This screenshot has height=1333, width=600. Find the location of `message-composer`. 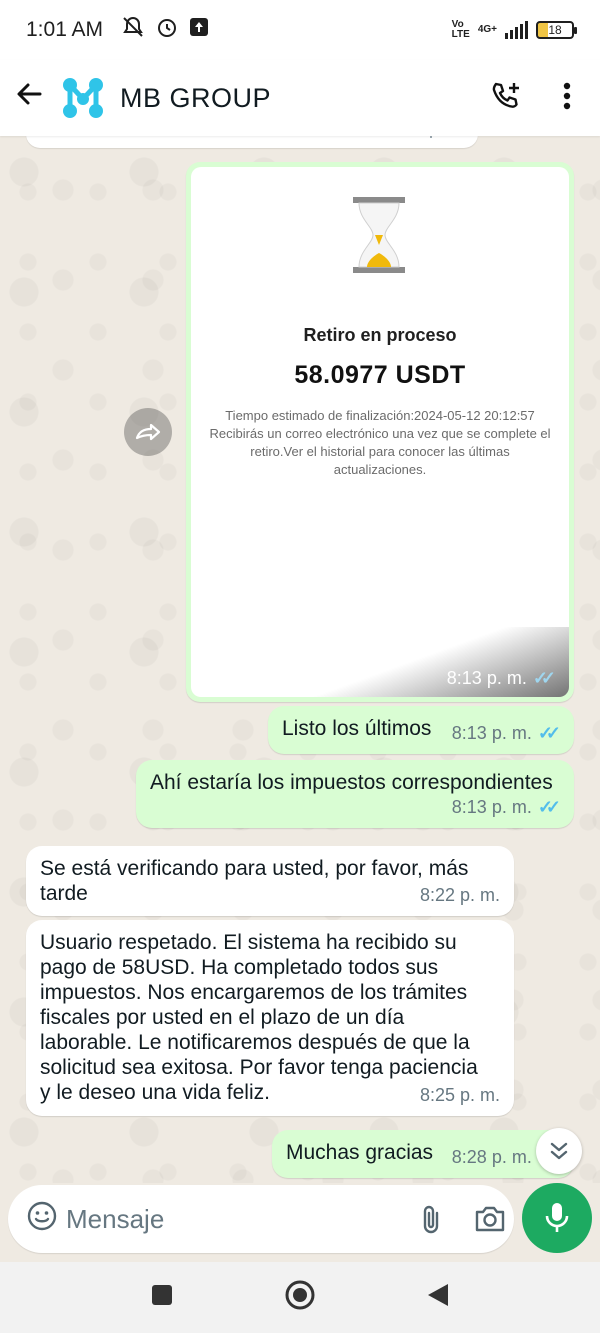

message-composer is located at coordinates (261, 1219).